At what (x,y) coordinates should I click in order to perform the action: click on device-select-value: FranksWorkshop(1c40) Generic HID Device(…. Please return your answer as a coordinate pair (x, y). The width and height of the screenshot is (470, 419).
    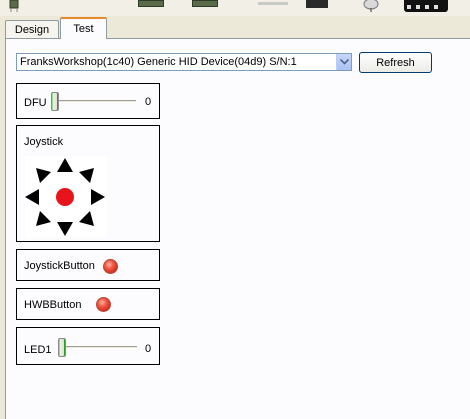
    Looking at the image, I should click on (158, 62).